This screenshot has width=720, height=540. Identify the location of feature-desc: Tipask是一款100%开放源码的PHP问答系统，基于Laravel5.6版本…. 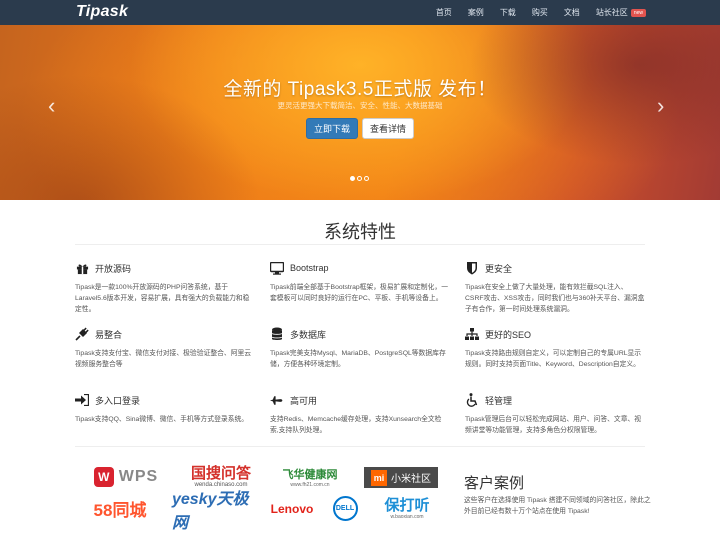
(162, 298).